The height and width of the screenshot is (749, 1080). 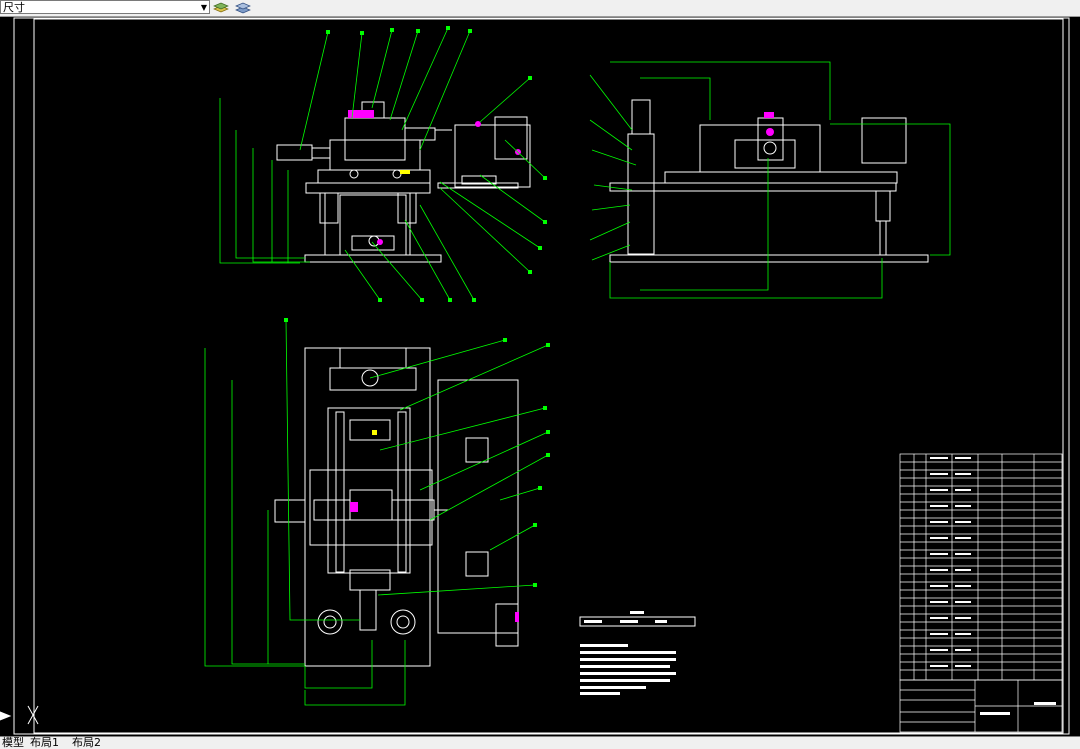 What do you see at coordinates (13, 743) in the screenshot?
I see `tab-model: 模型` at bounding box center [13, 743].